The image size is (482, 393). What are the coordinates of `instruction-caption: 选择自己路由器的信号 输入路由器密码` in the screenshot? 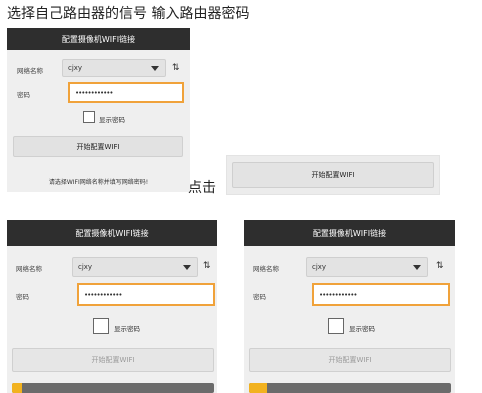 It's located at (128, 14).